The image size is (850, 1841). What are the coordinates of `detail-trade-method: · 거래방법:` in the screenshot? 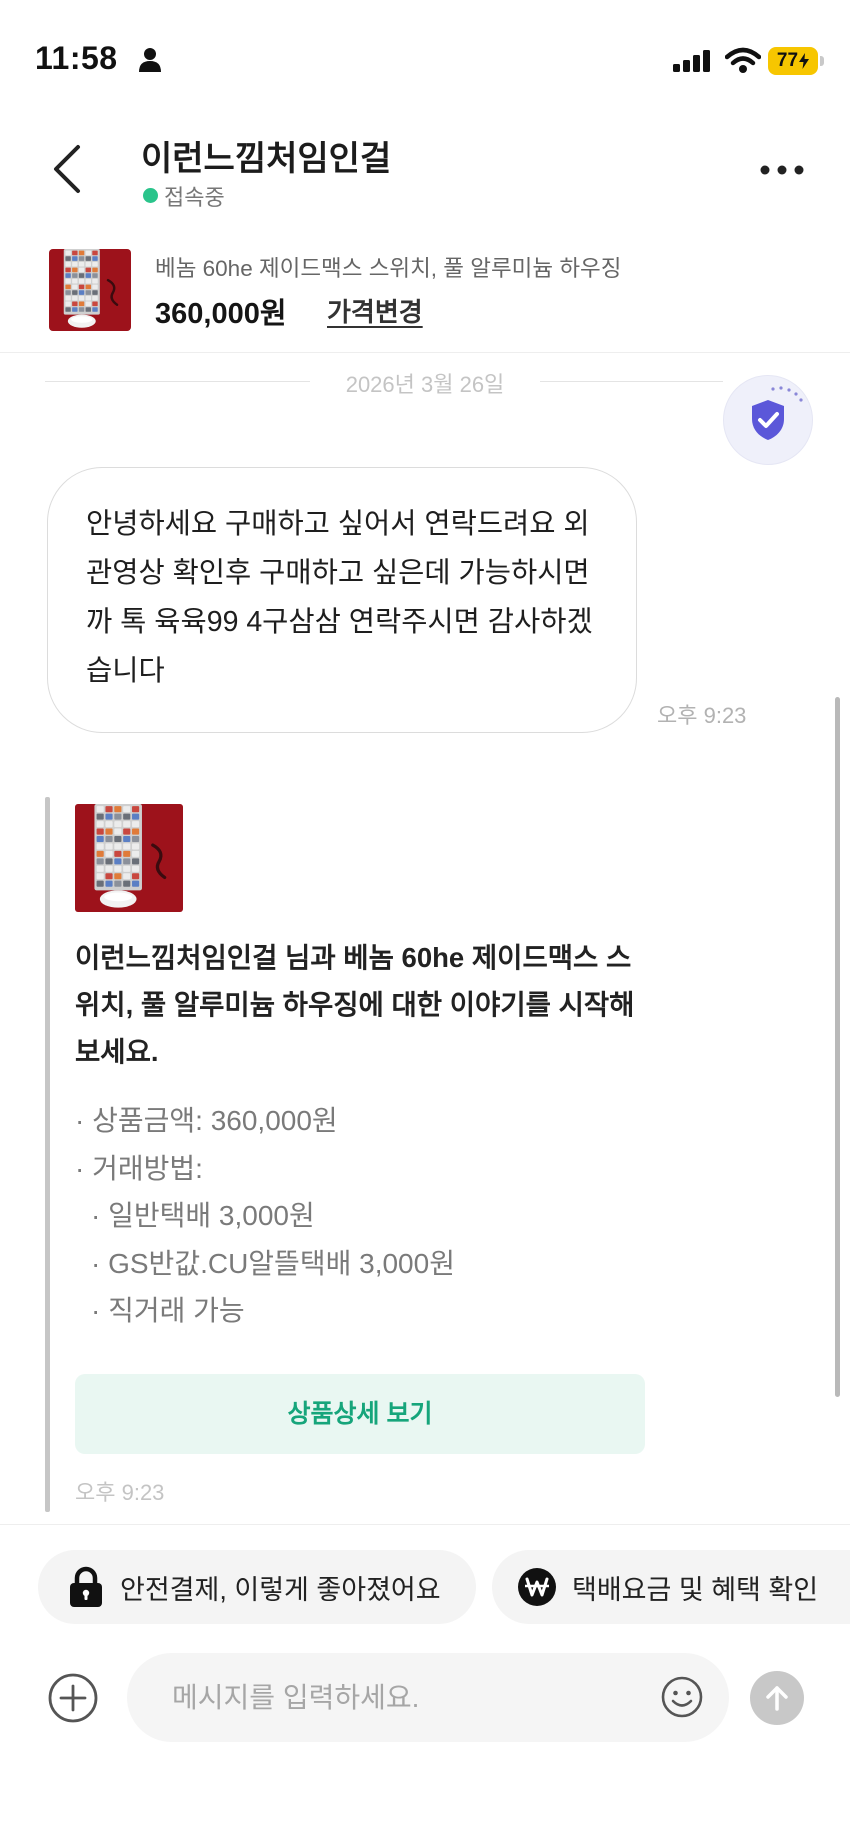 It's located at (139, 1168).